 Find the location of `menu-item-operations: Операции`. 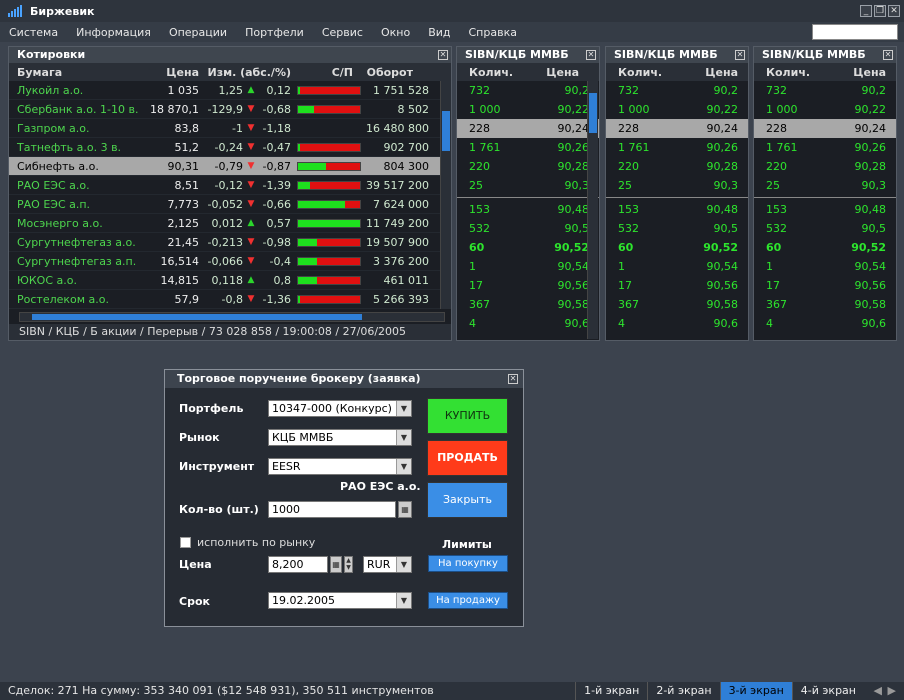

menu-item-operations: Операции is located at coordinates (198, 32).